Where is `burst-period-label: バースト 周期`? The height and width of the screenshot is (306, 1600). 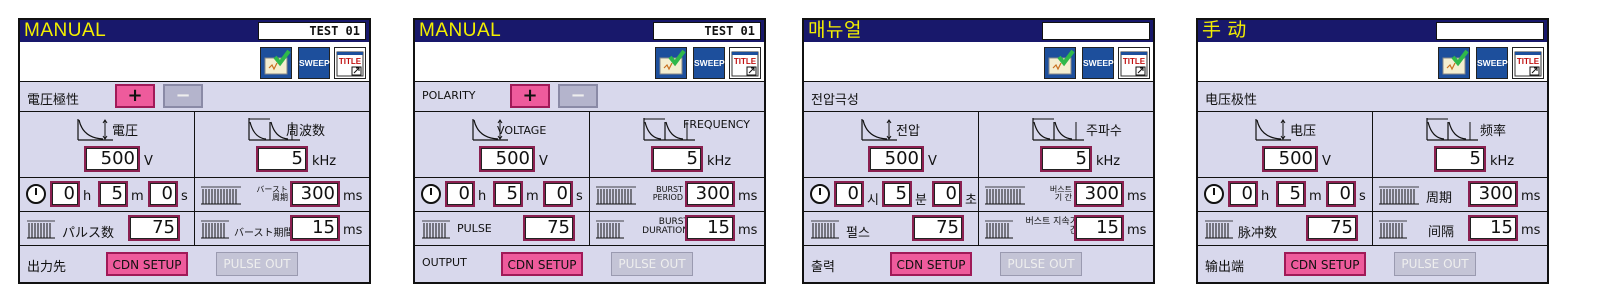
burst-period-label: バースト 周期 is located at coordinates (272, 193).